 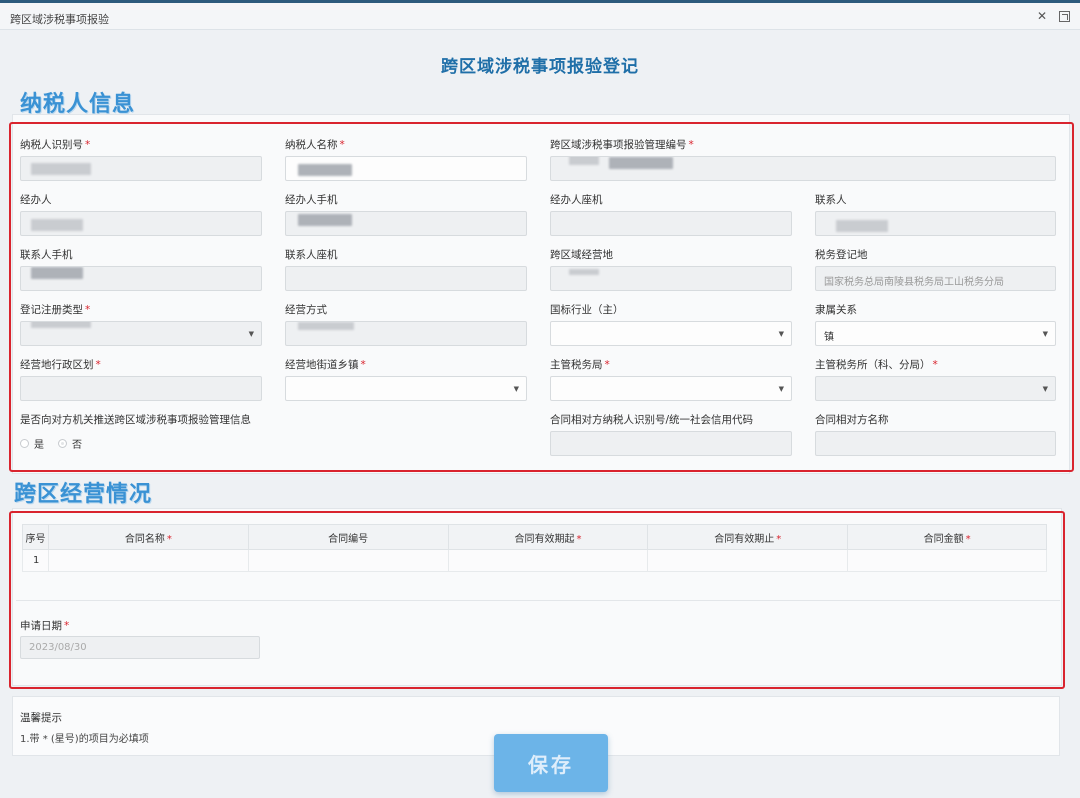 What do you see at coordinates (551, 763) in the screenshot?
I see `save-button: 保存` at bounding box center [551, 763].